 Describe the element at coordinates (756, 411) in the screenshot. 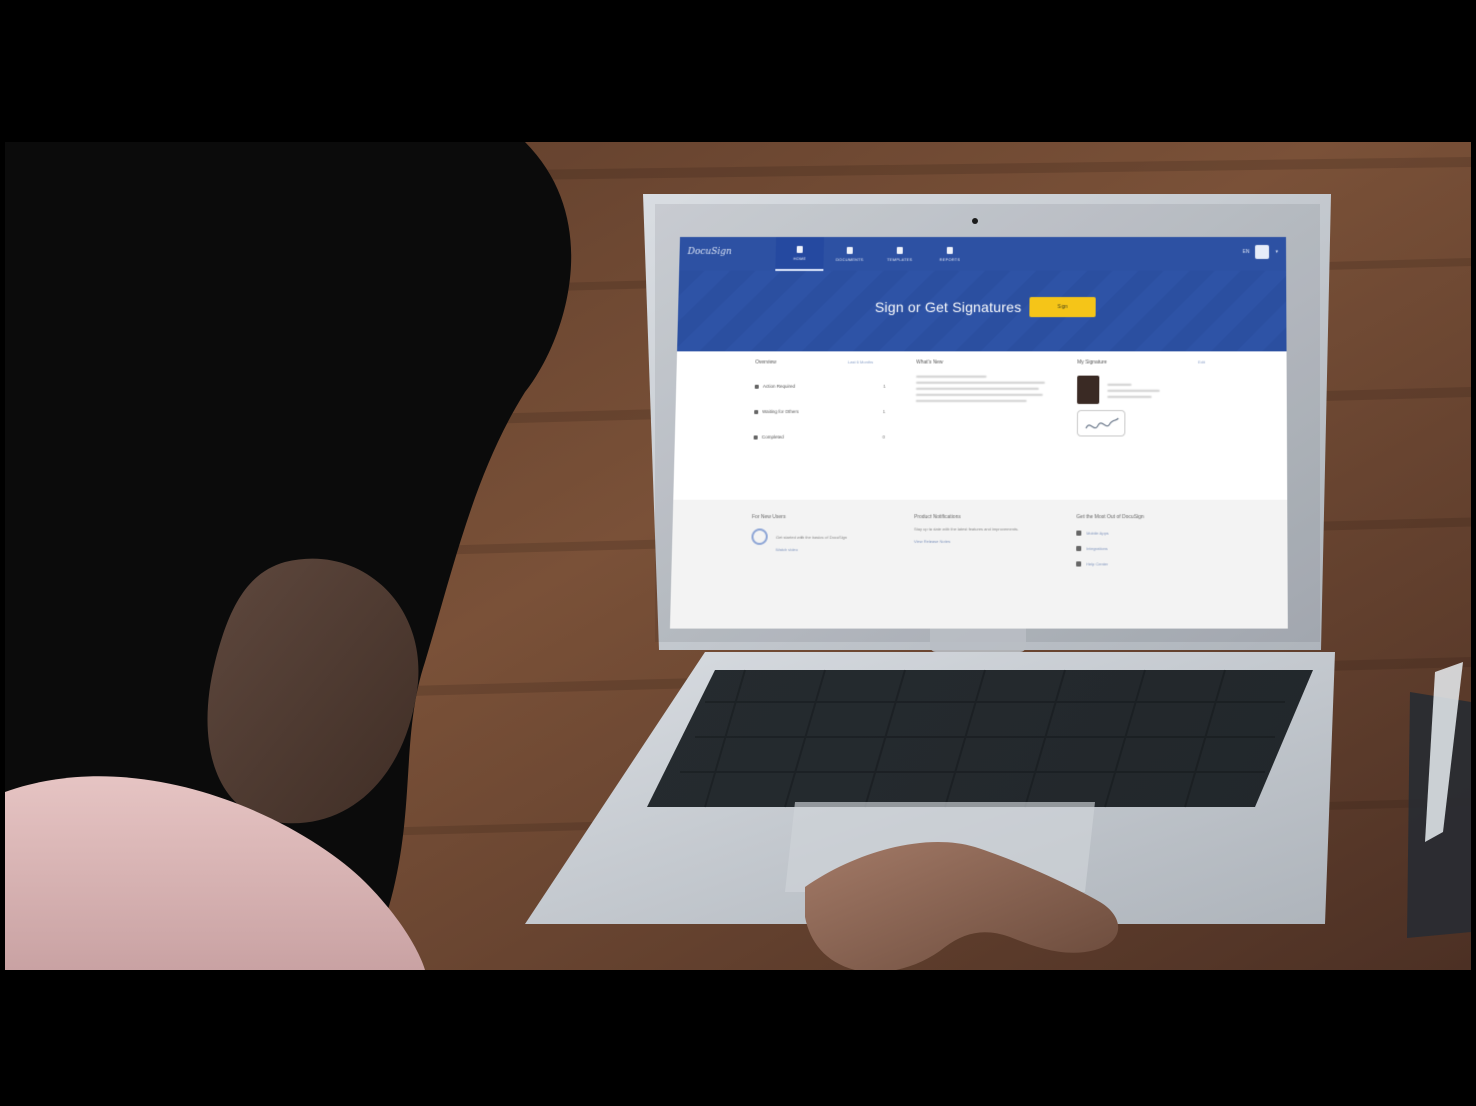

I see `waiting-icon` at that location.